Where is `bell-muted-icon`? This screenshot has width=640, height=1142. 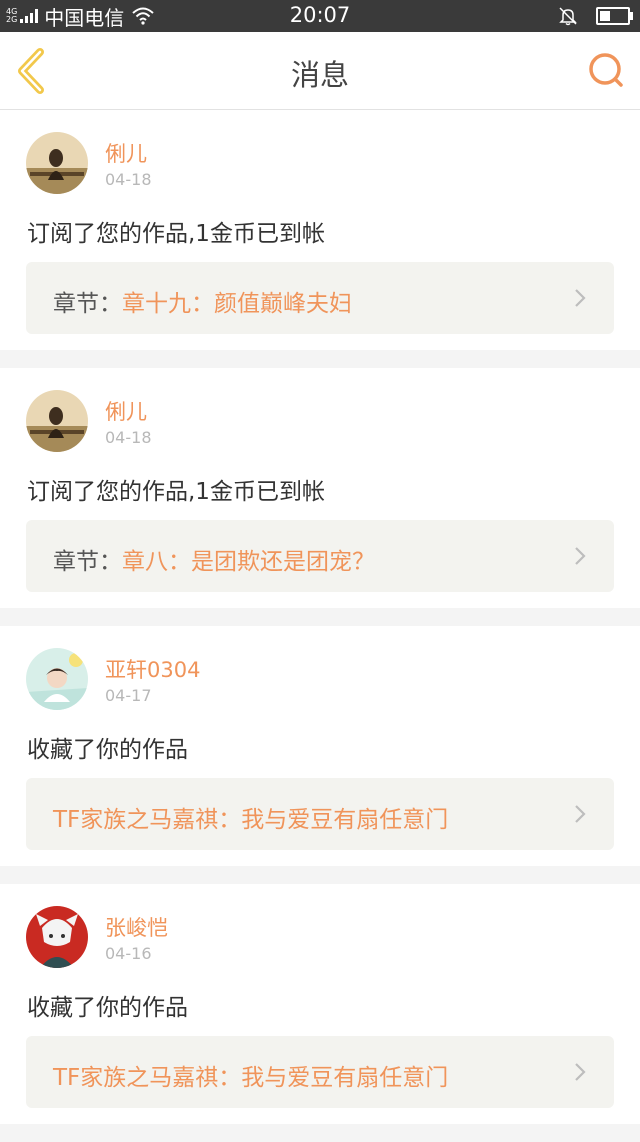
bell-muted-icon is located at coordinates (568, 16).